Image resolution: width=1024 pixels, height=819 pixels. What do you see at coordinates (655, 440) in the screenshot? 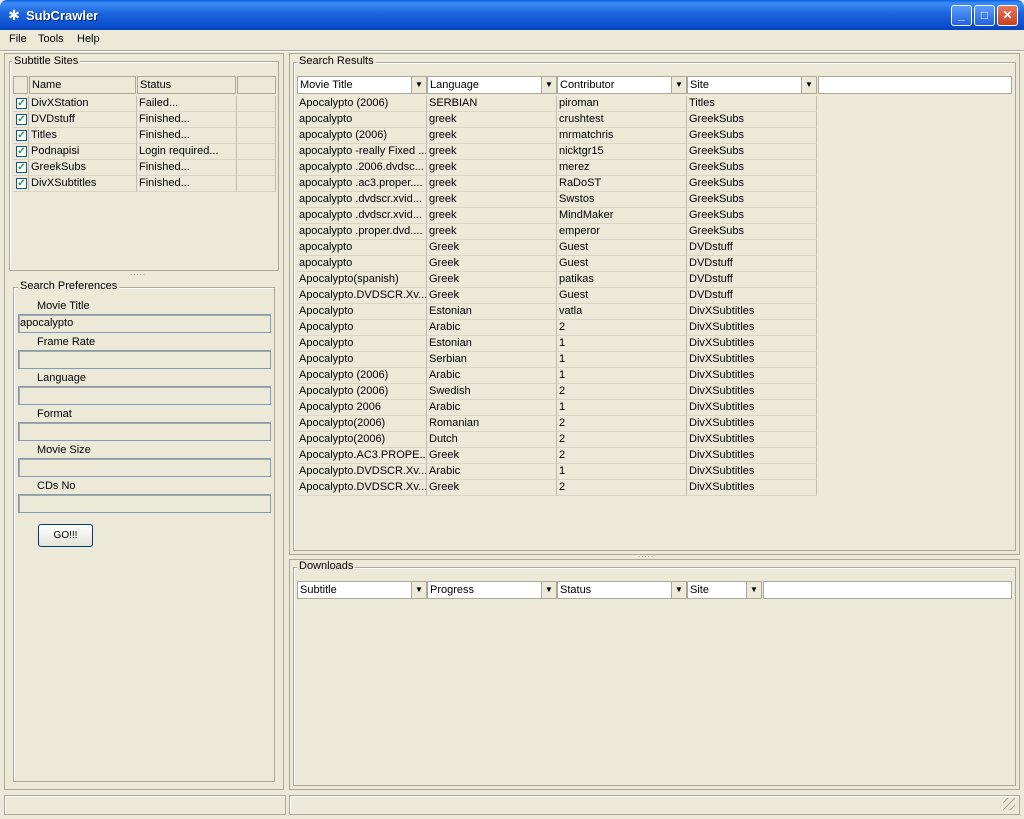
I see `results-table-row: Apocalypto(2006) Dutch 2 DivXSubtitles` at bounding box center [655, 440].